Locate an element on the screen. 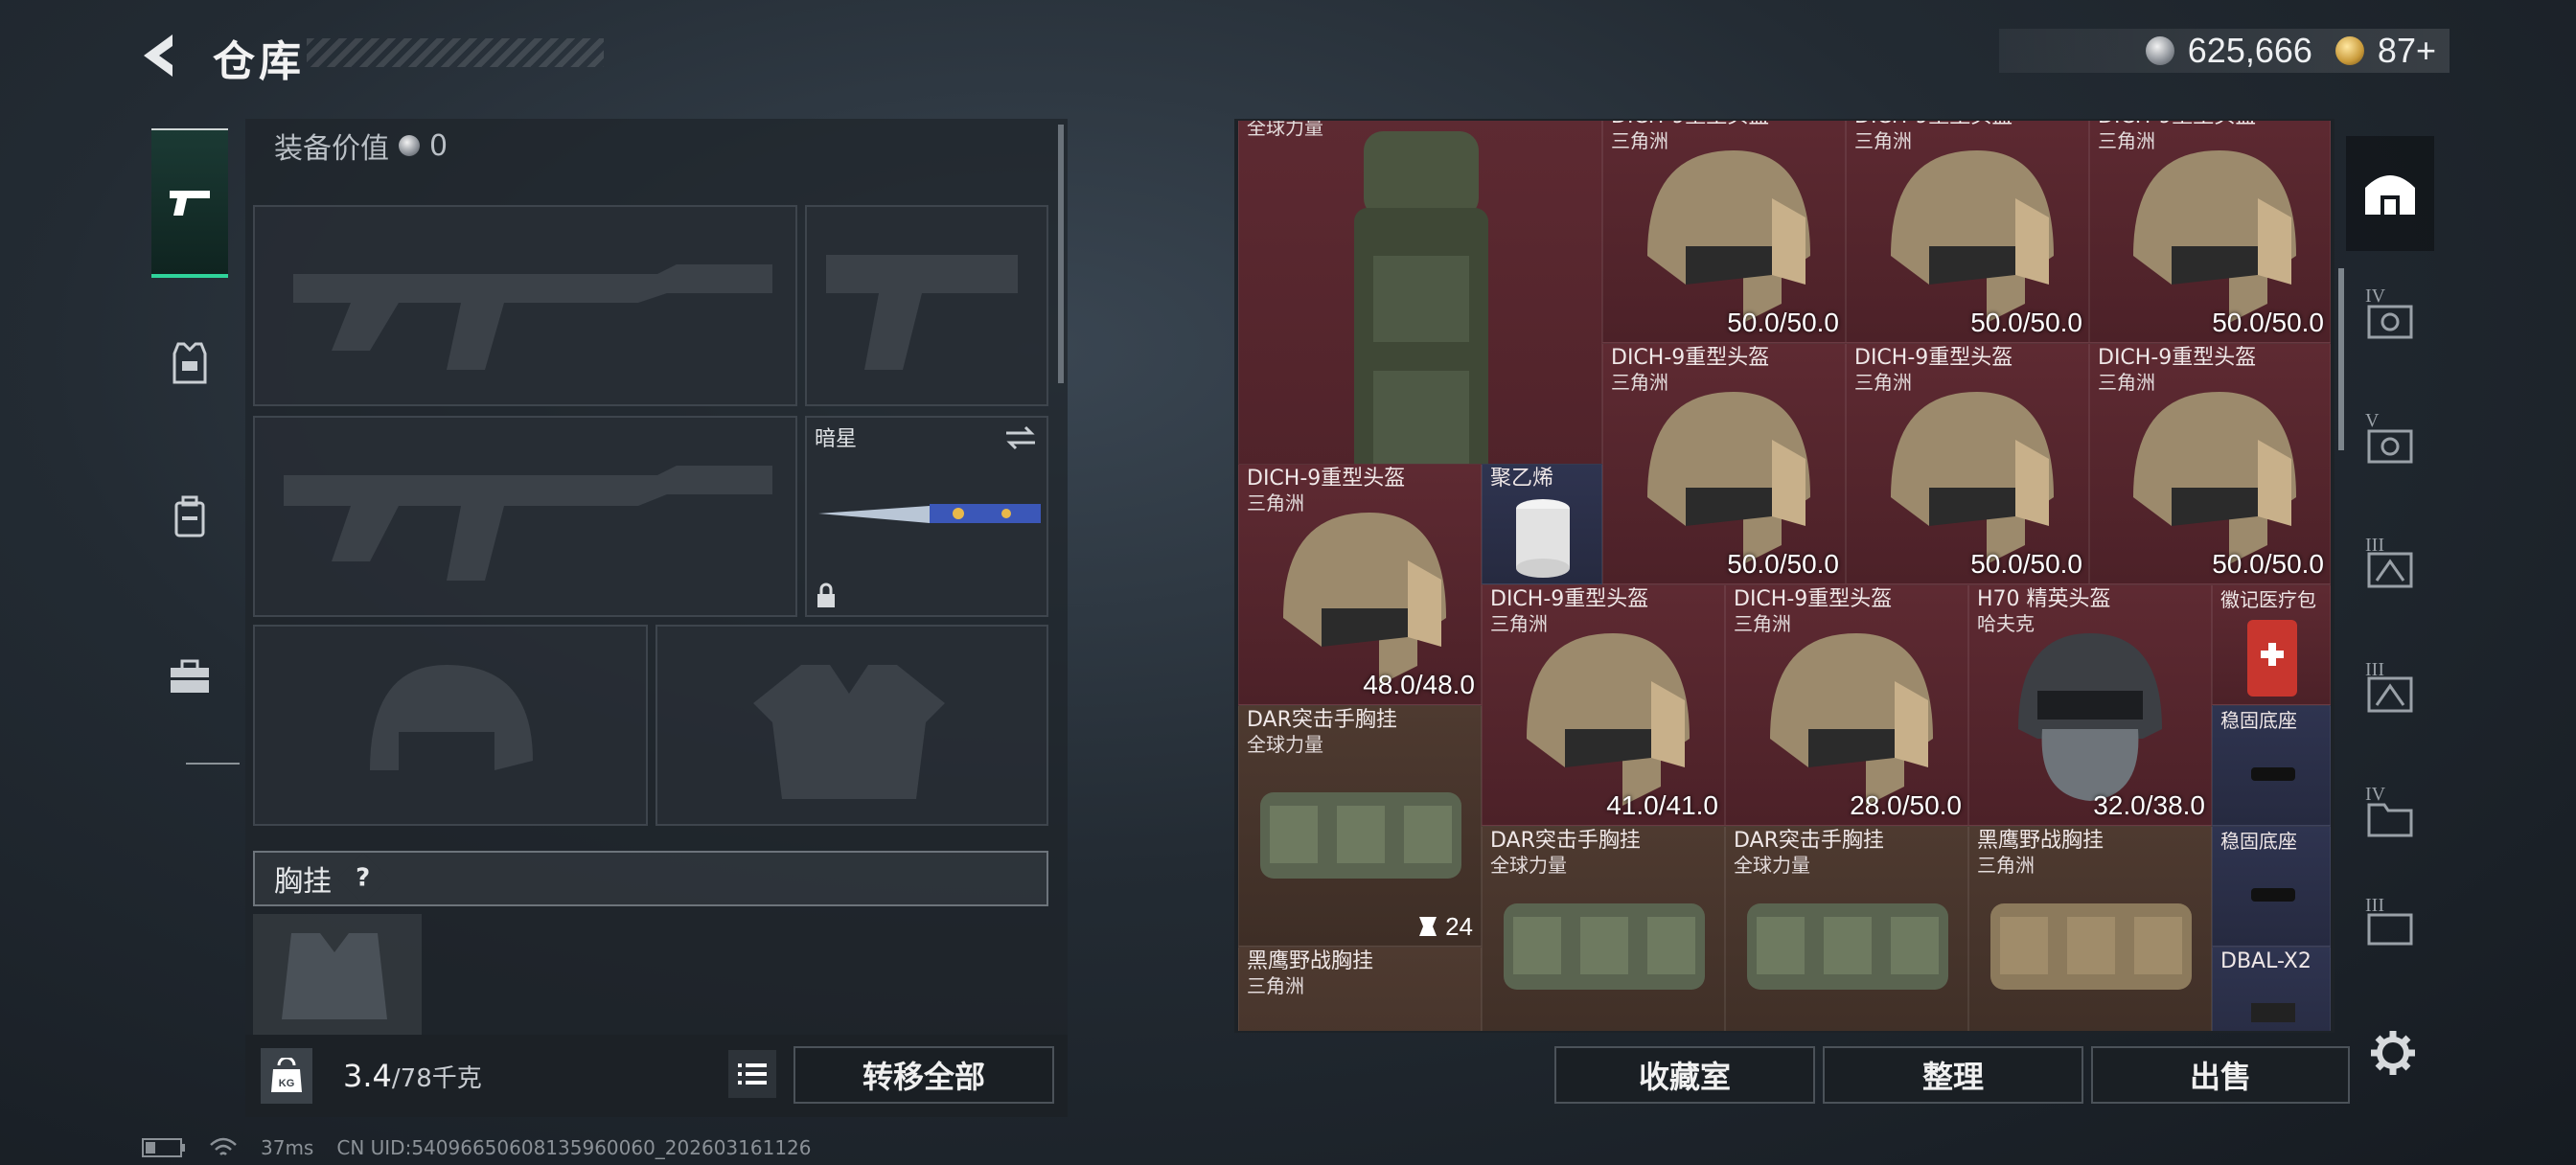  rail-tab-safe-iv: IV is located at coordinates (2390, 320).